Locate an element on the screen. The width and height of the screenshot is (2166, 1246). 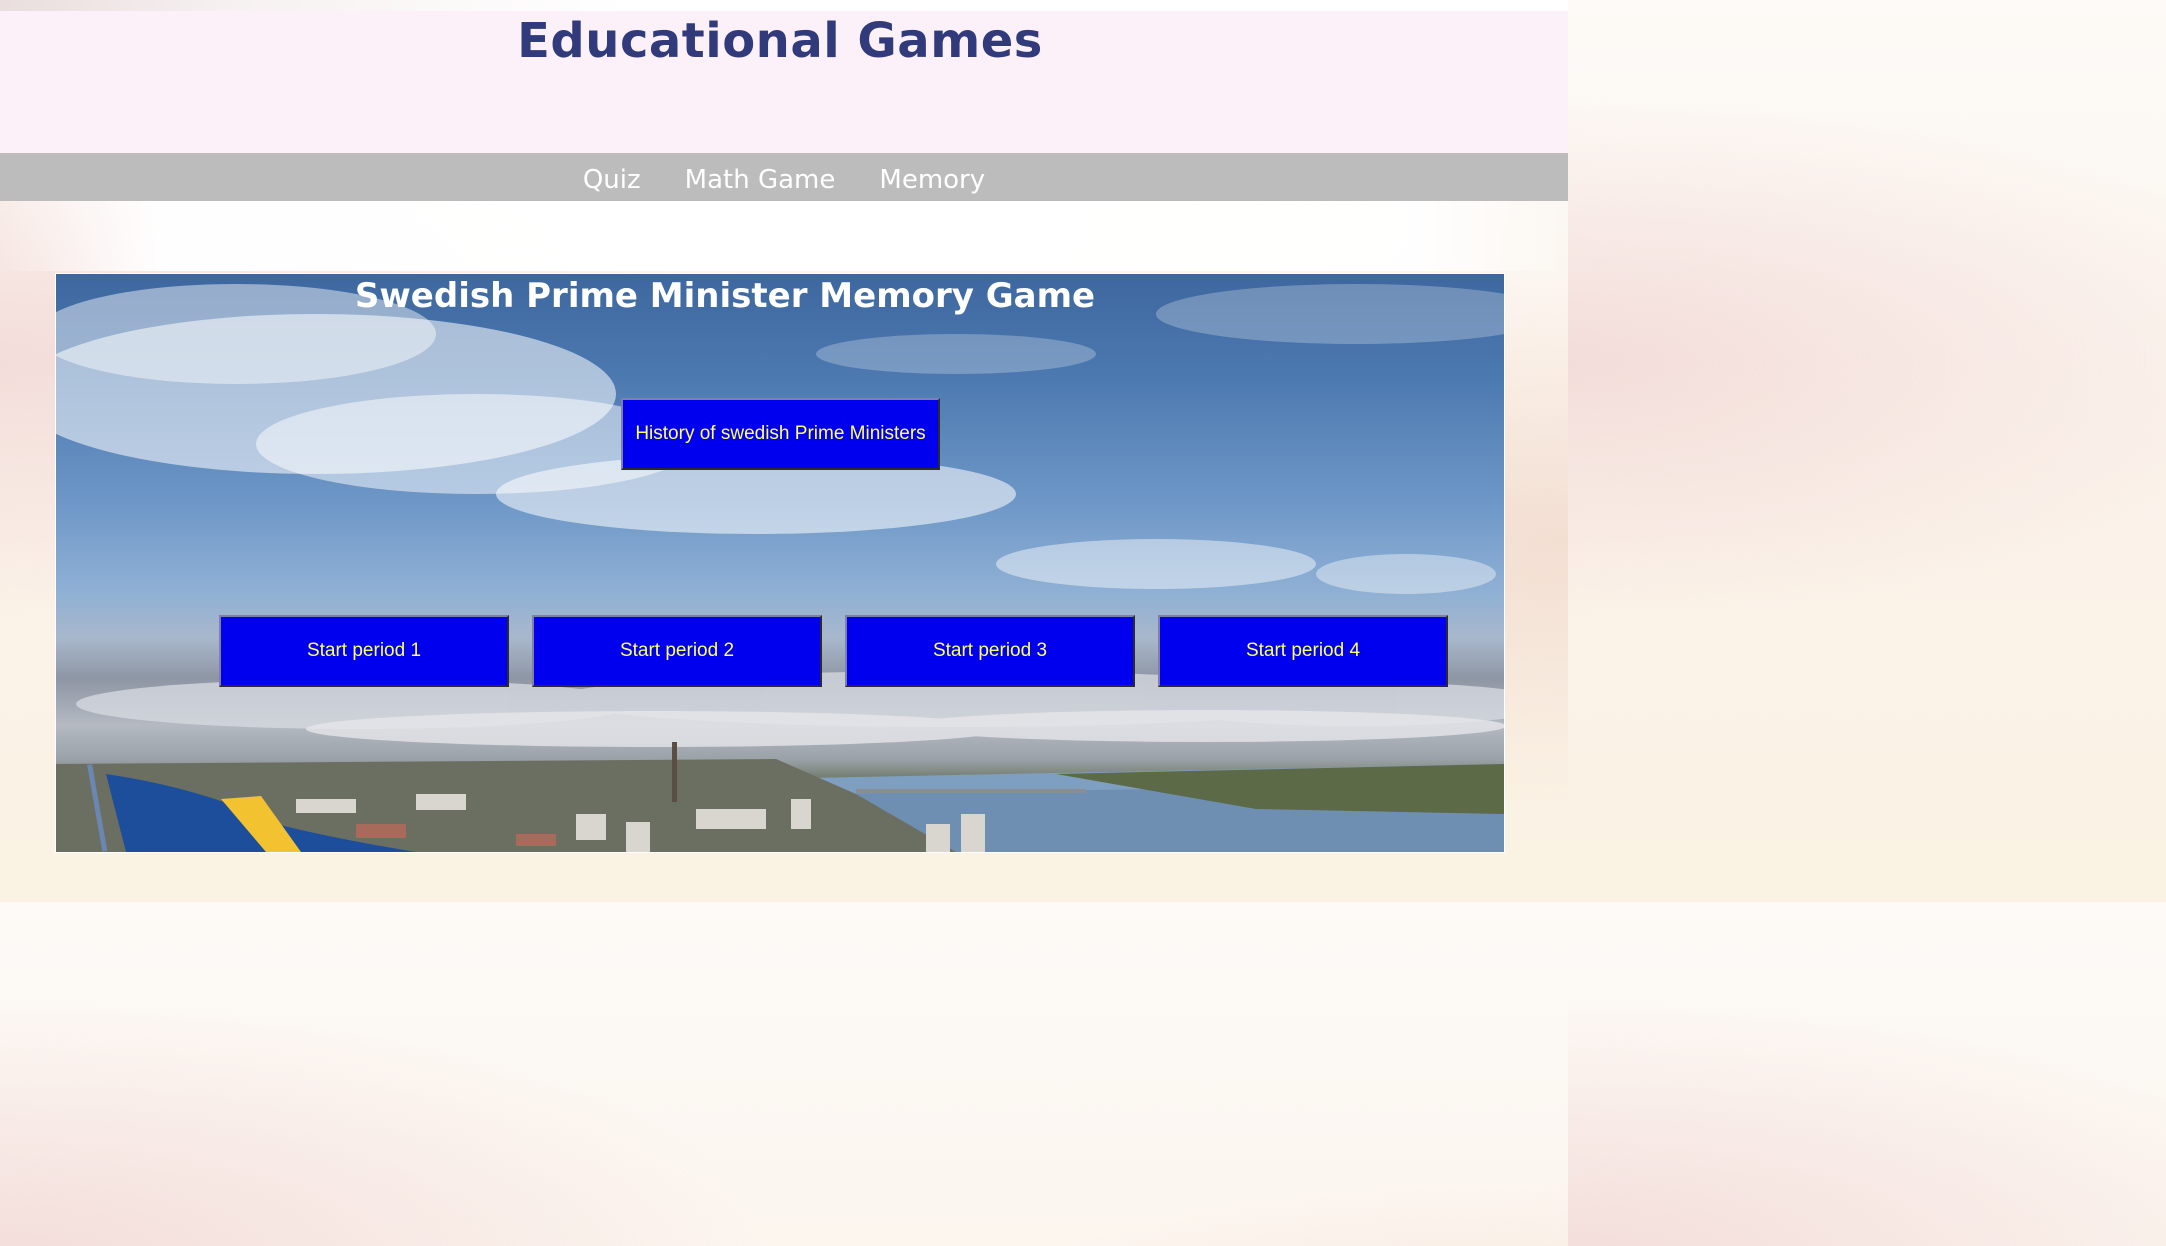
start-period-3-button: Start period 3 is located at coordinates (990, 651).